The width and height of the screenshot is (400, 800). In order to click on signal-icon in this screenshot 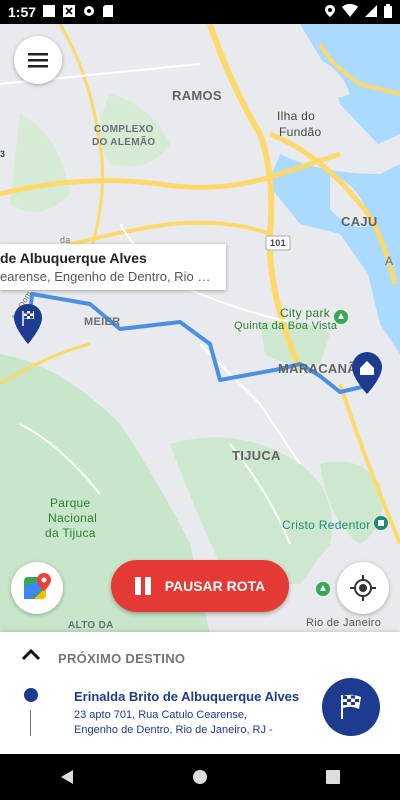, I will do `click(371, 12)`.